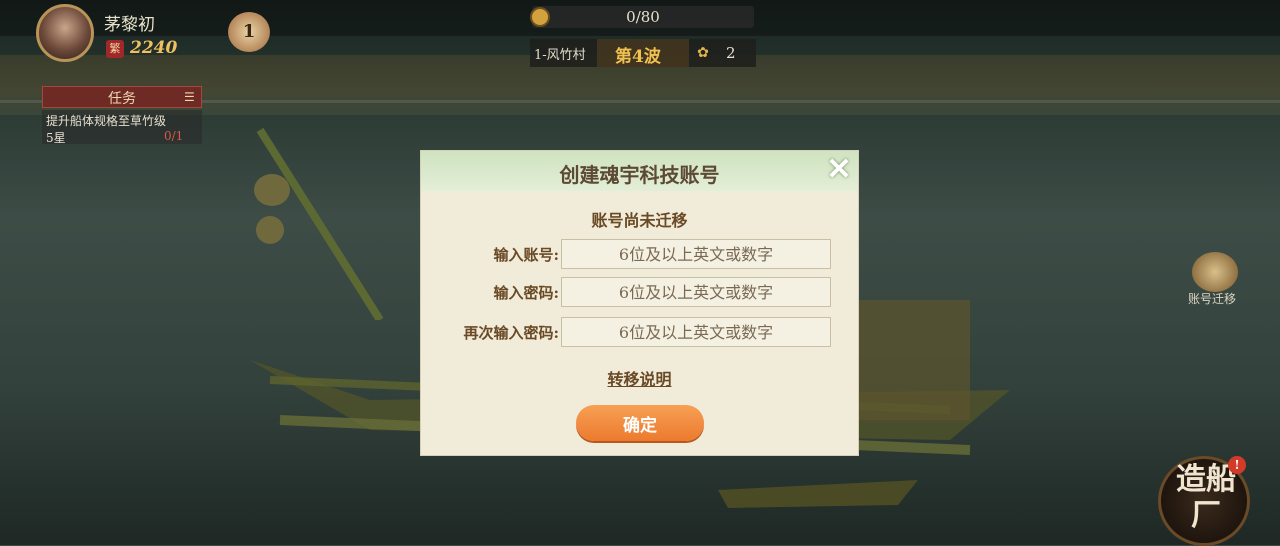 The image size is (1280, 546). What do you see at coordinates (638, 57) in the screenshot?
I see `wave-number: 第4波` at bounding box center [638, 57].